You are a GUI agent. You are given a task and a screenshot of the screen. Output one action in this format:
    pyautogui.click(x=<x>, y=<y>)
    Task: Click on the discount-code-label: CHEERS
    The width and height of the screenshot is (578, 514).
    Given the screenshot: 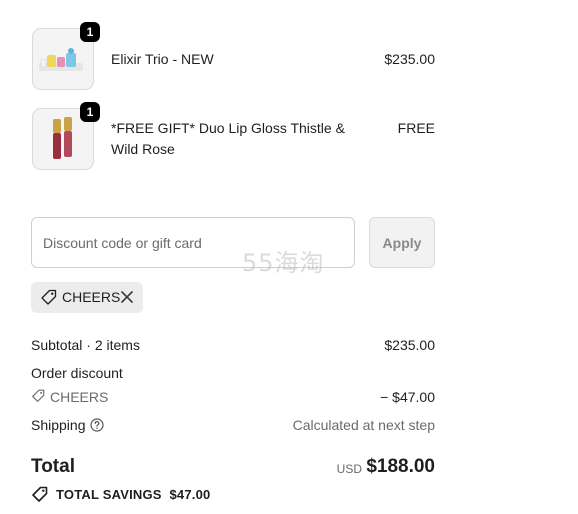 What is the action you would take?
    pyautogui.click(x=79, y=397)
    